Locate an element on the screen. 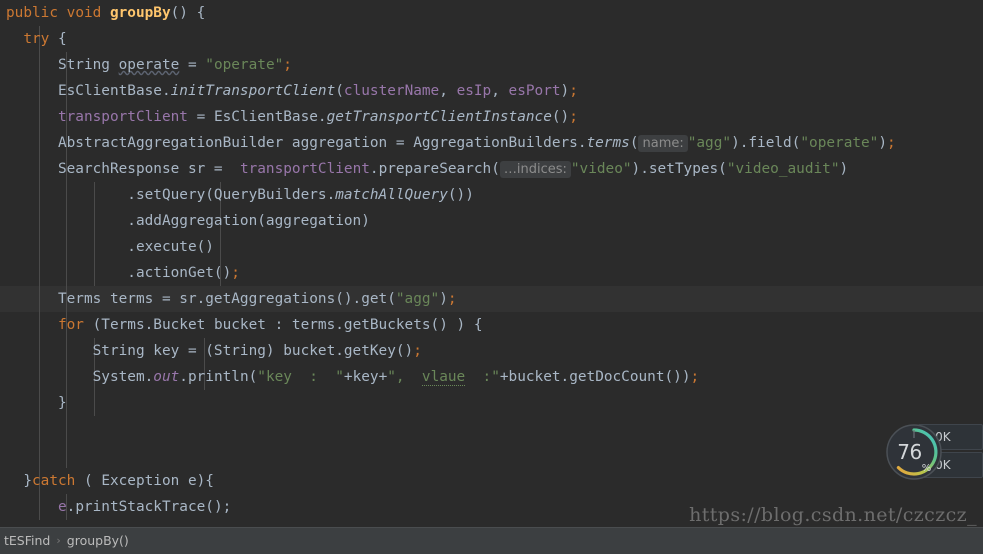  code-line-text: .actionGet(); is located at coordinates (120, 273).